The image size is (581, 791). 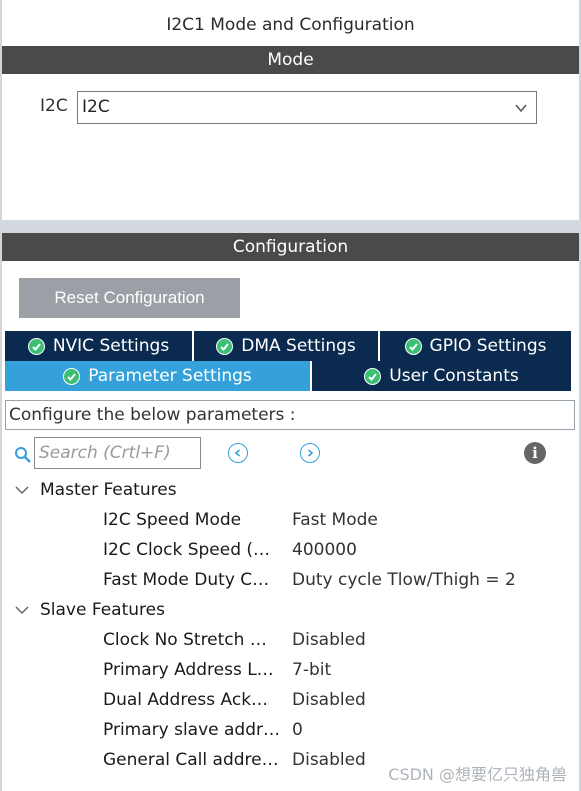 What do you see at coordinates (290, 60) in the screenshot?
I see `mode-header: Mode` at bounding box center [290, 60].